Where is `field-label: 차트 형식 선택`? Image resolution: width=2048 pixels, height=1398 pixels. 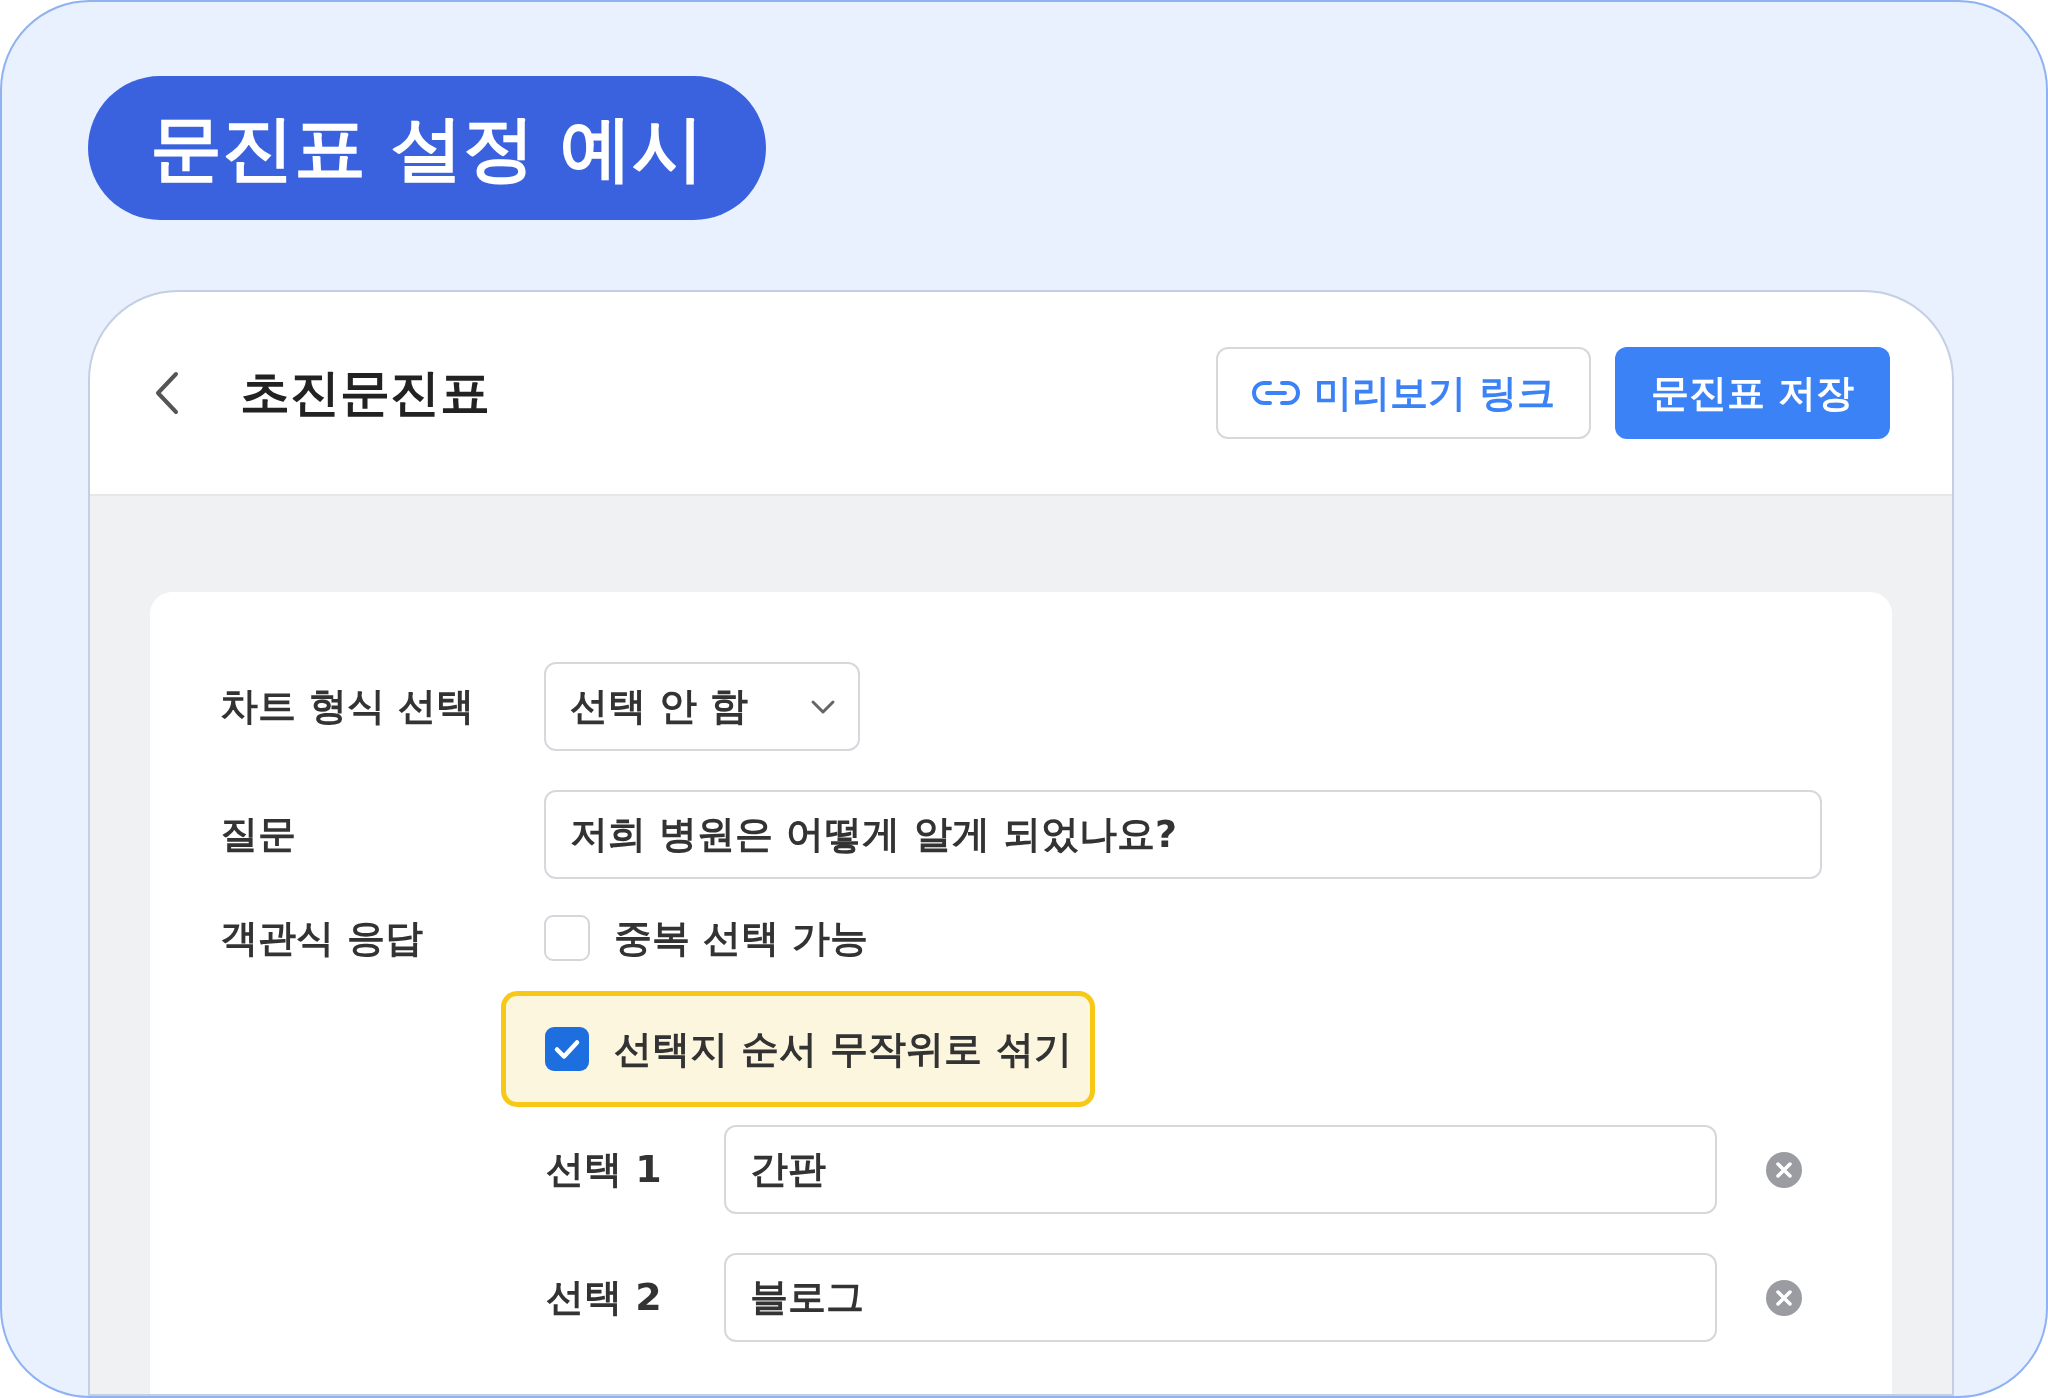 field-label: 차트 형식 선택 is located at coordinates (348, 706).